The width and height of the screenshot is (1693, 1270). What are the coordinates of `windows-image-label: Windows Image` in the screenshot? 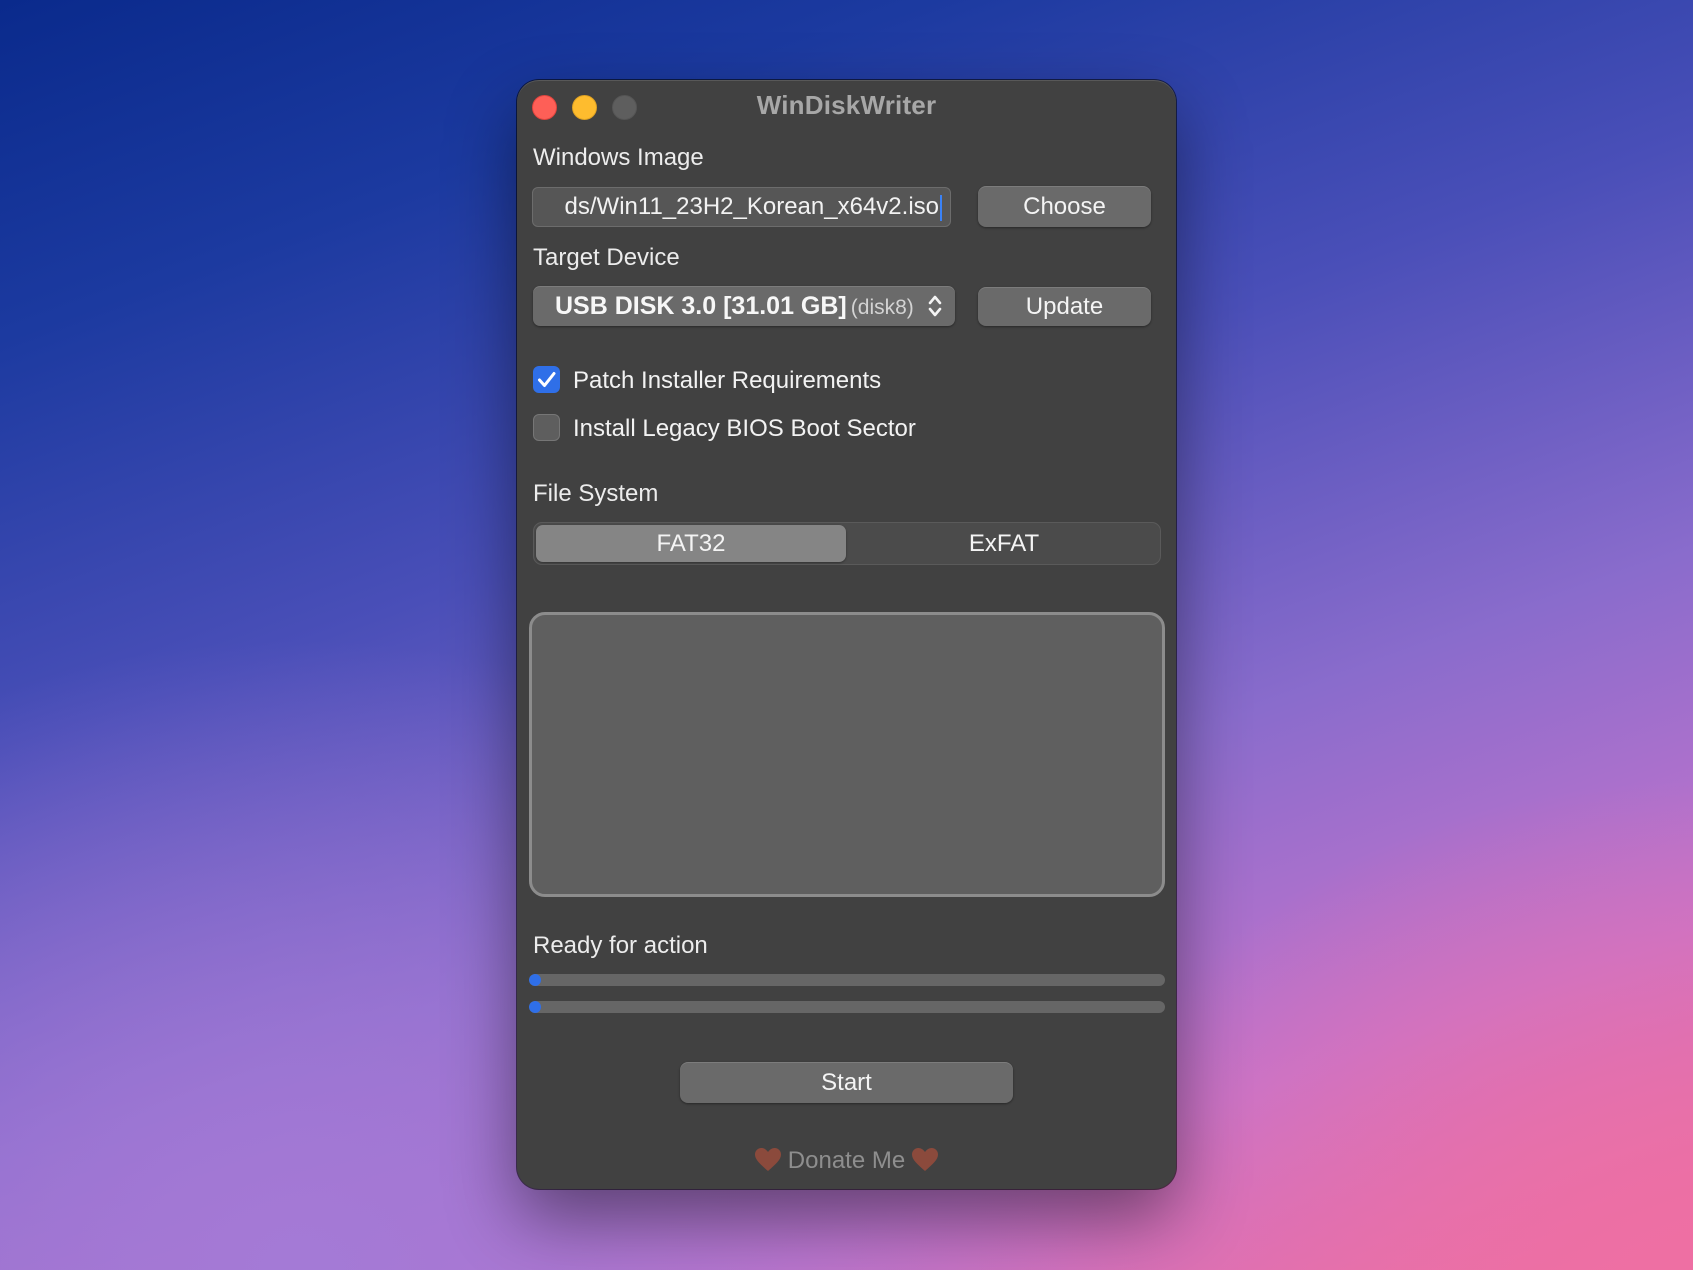 It's located at (618, 157).